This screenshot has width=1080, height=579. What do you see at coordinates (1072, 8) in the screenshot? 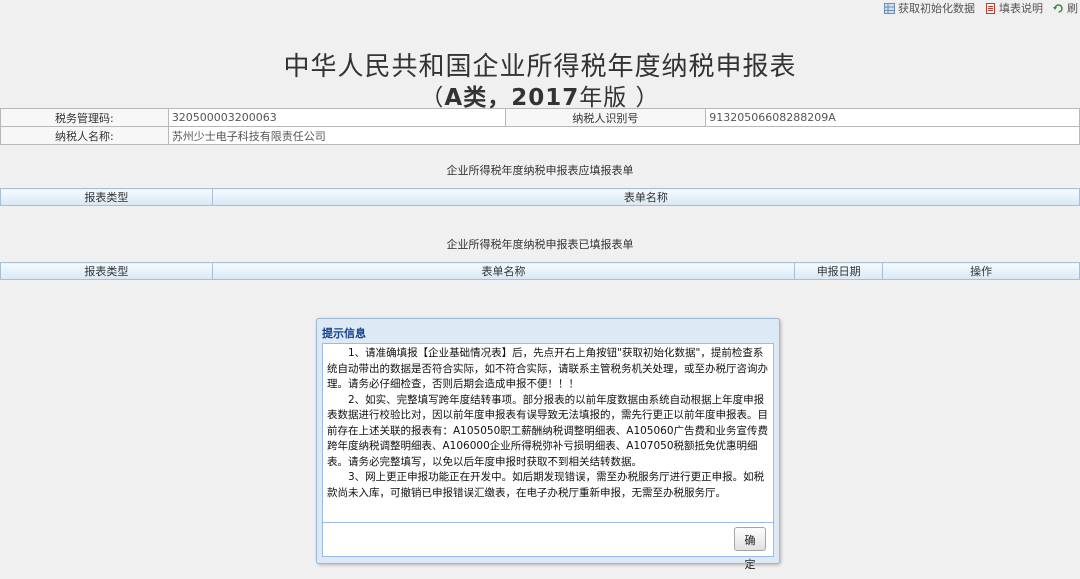
I see `refresh-label: 刷` at bounding box center [1072, 8].